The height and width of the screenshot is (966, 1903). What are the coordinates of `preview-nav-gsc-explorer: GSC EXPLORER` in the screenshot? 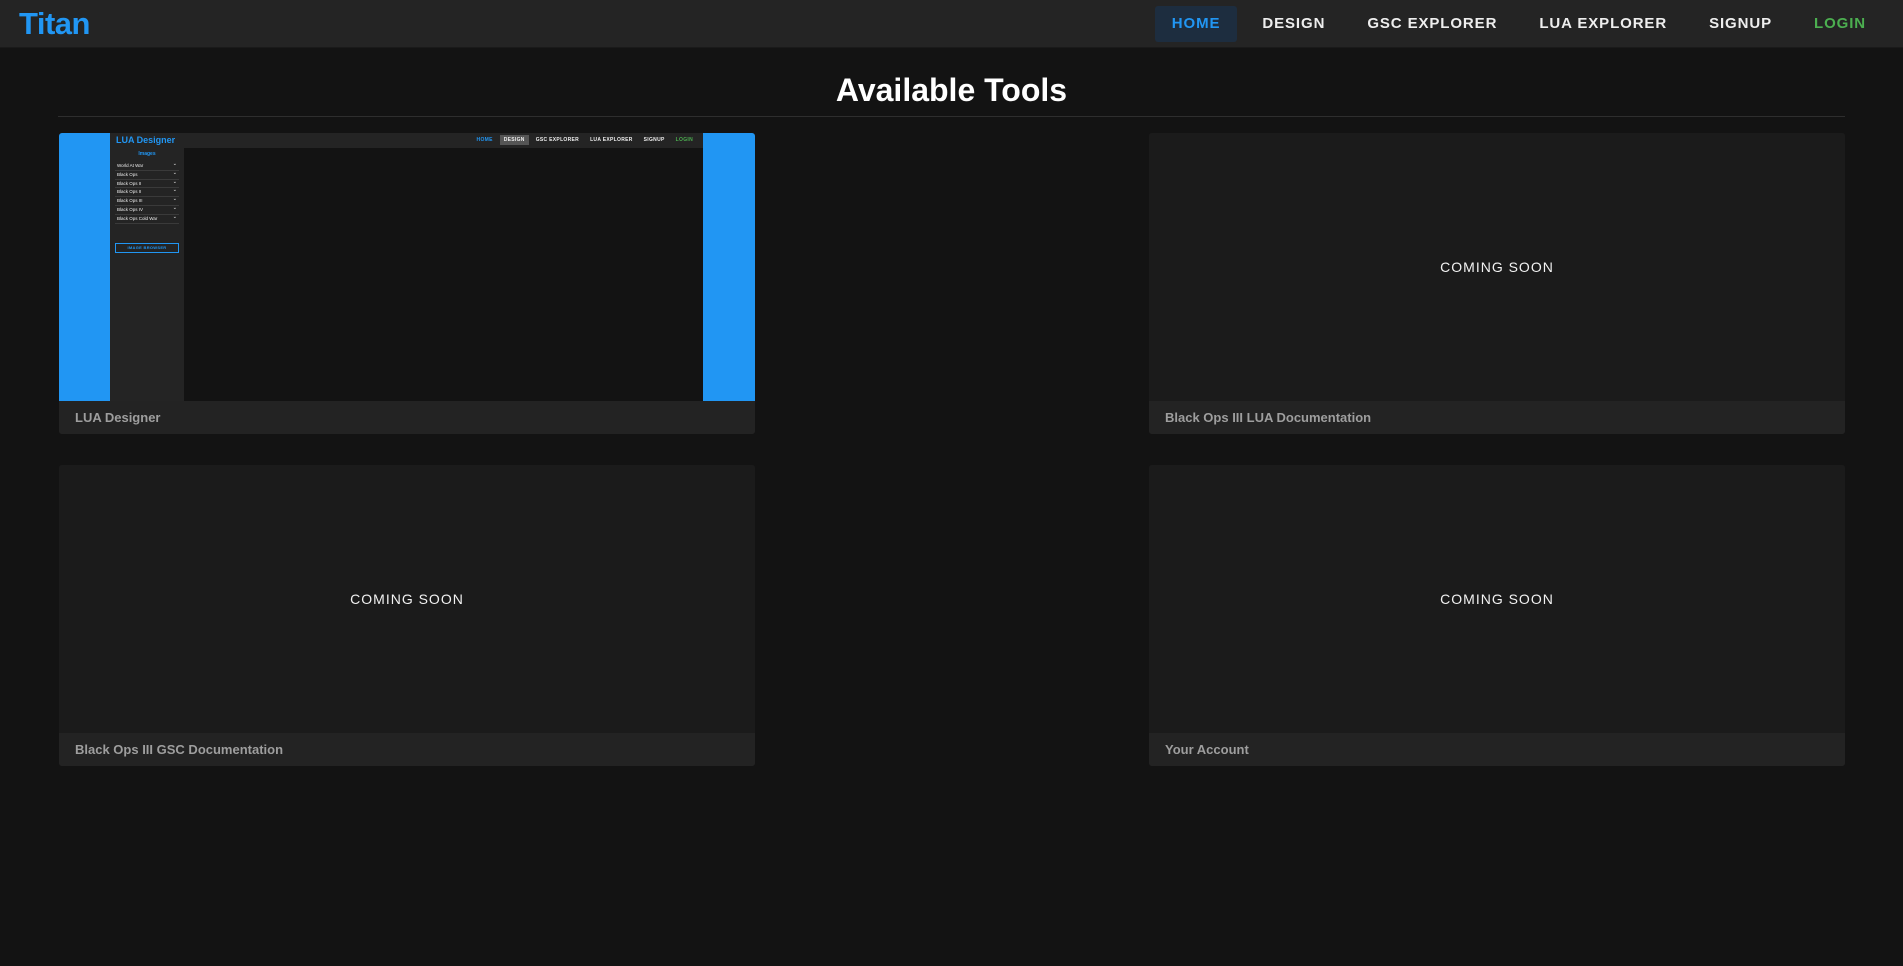 It's located at (557, 140).